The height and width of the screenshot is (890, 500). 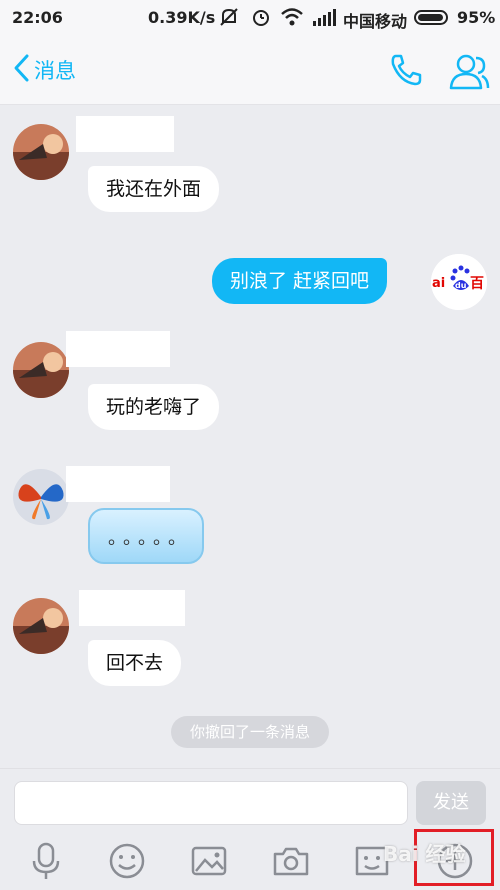 I want to click on message-bubble: 回不去, so click(x=135, y=663).